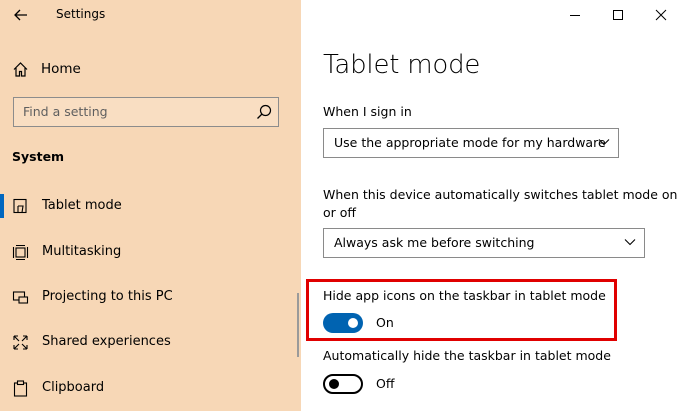 This screenshot has width=680, height=411. Describe the element at coordinates (38, 156) in the screenshot. I see `section-heading: System` at that location.